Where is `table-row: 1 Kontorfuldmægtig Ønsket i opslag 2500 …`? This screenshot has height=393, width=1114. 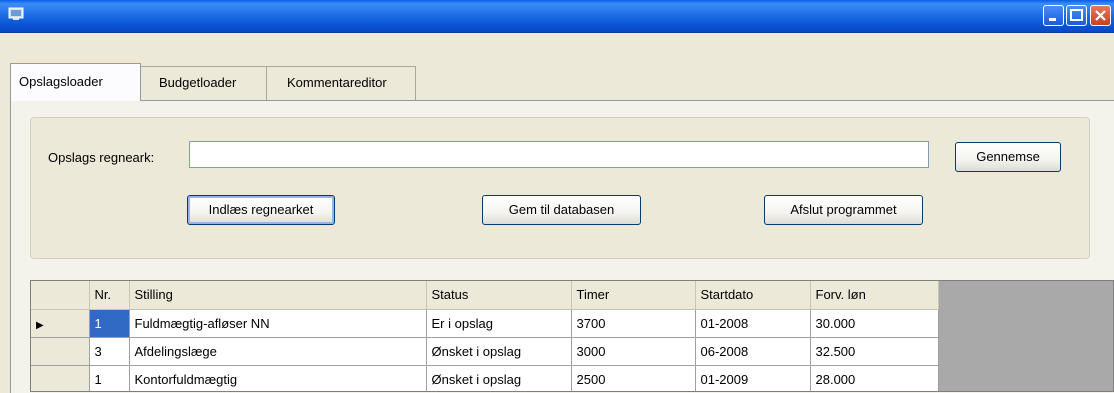 table-row: 1 Kontorfuldmægtig Ønsket i opslag 2500 … is located at coordinates (485, 378).